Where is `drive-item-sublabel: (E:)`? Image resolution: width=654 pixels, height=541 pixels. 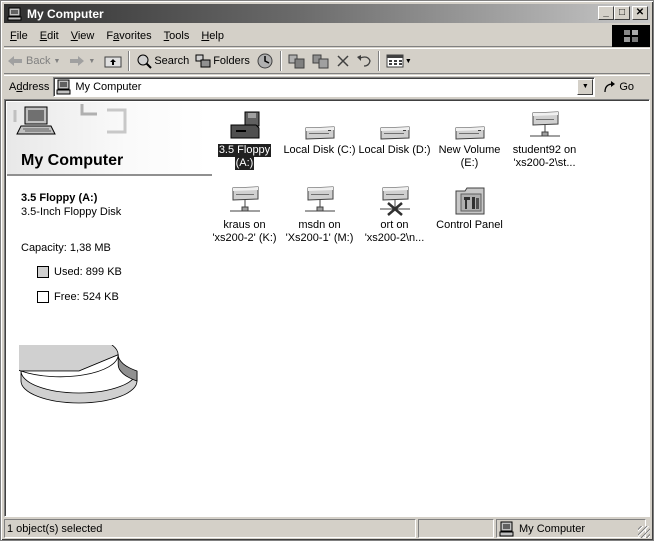 drive-item-sublabel: (E:) is located at coordinates (469, 163).